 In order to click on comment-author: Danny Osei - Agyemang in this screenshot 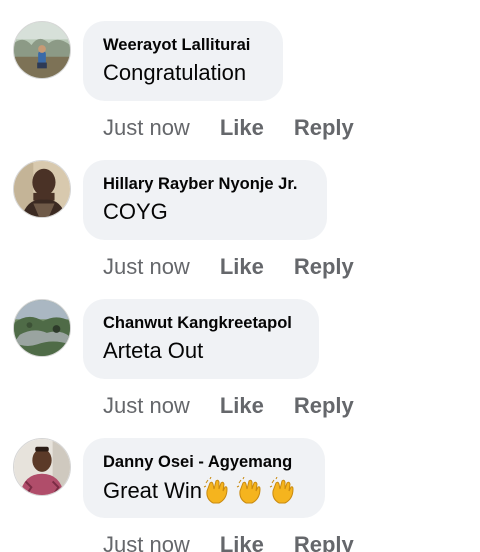, I will do `click(197, 462)`.